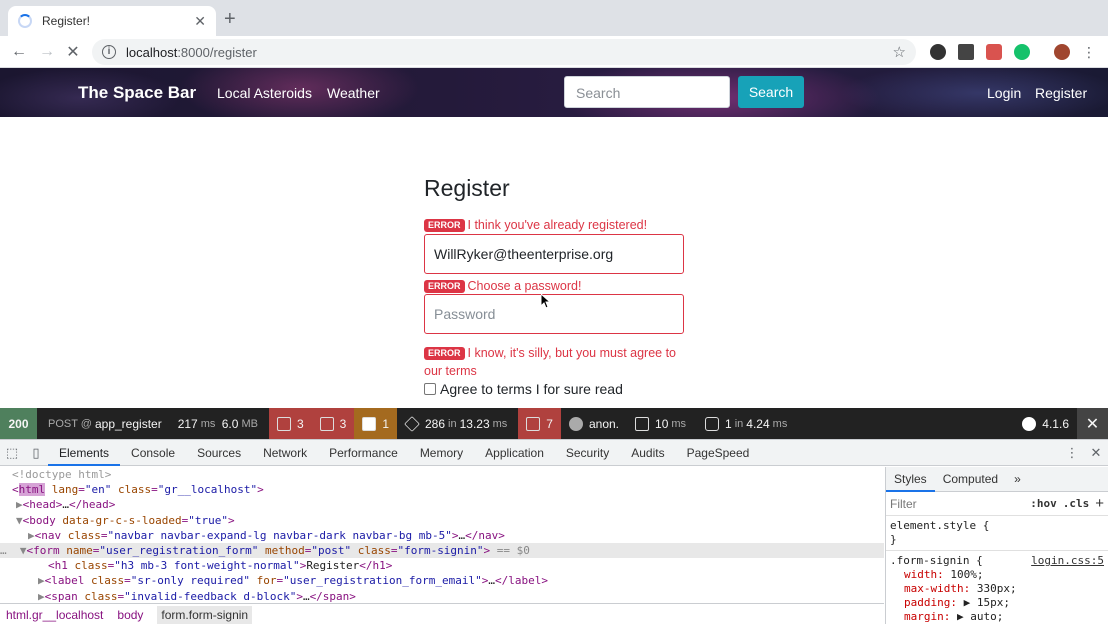 The height and width of the screenshot is (624, 1108). I want to click on site-info-icon: i, so click(109, 52).